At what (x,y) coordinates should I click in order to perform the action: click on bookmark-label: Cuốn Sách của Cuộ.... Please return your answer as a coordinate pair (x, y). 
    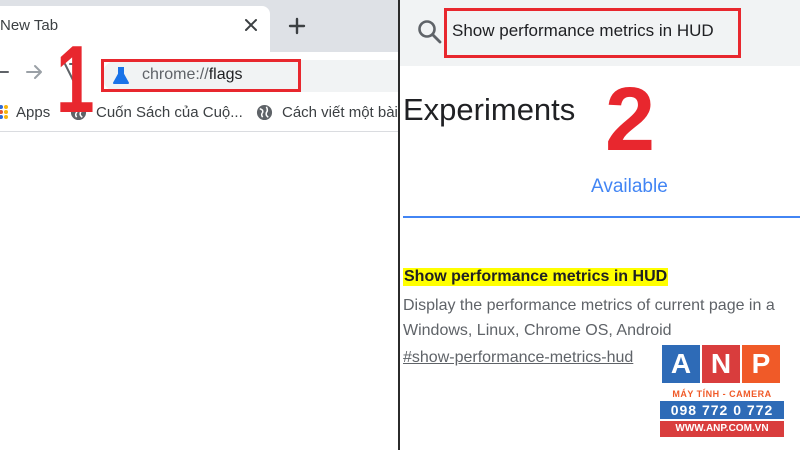
    Looking at the image, I should click on (169, 112).